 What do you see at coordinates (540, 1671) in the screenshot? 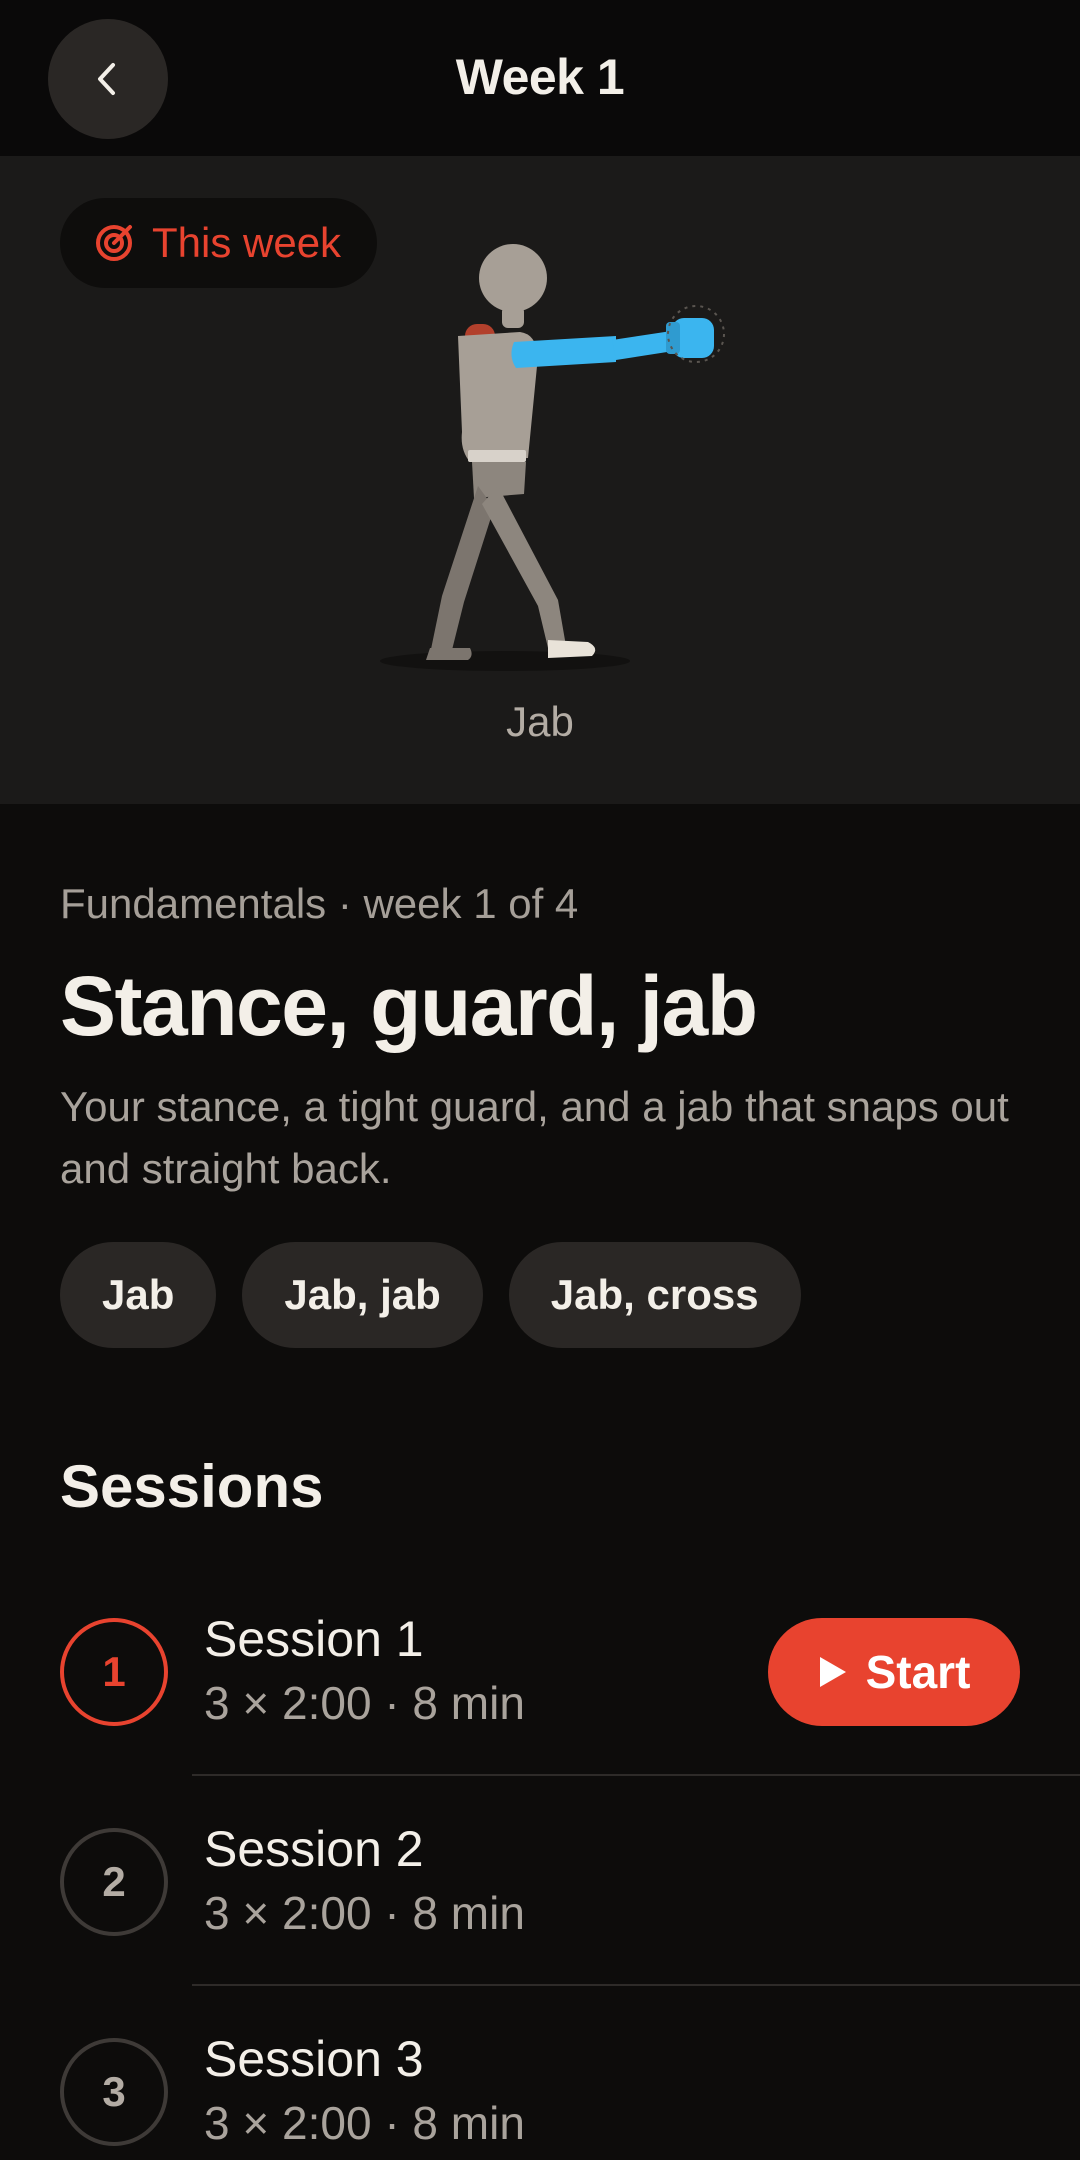
I see `session-row: 1 Session 1 3 × 2:00 · 8 min Start` at bounding box center [540, 1671].